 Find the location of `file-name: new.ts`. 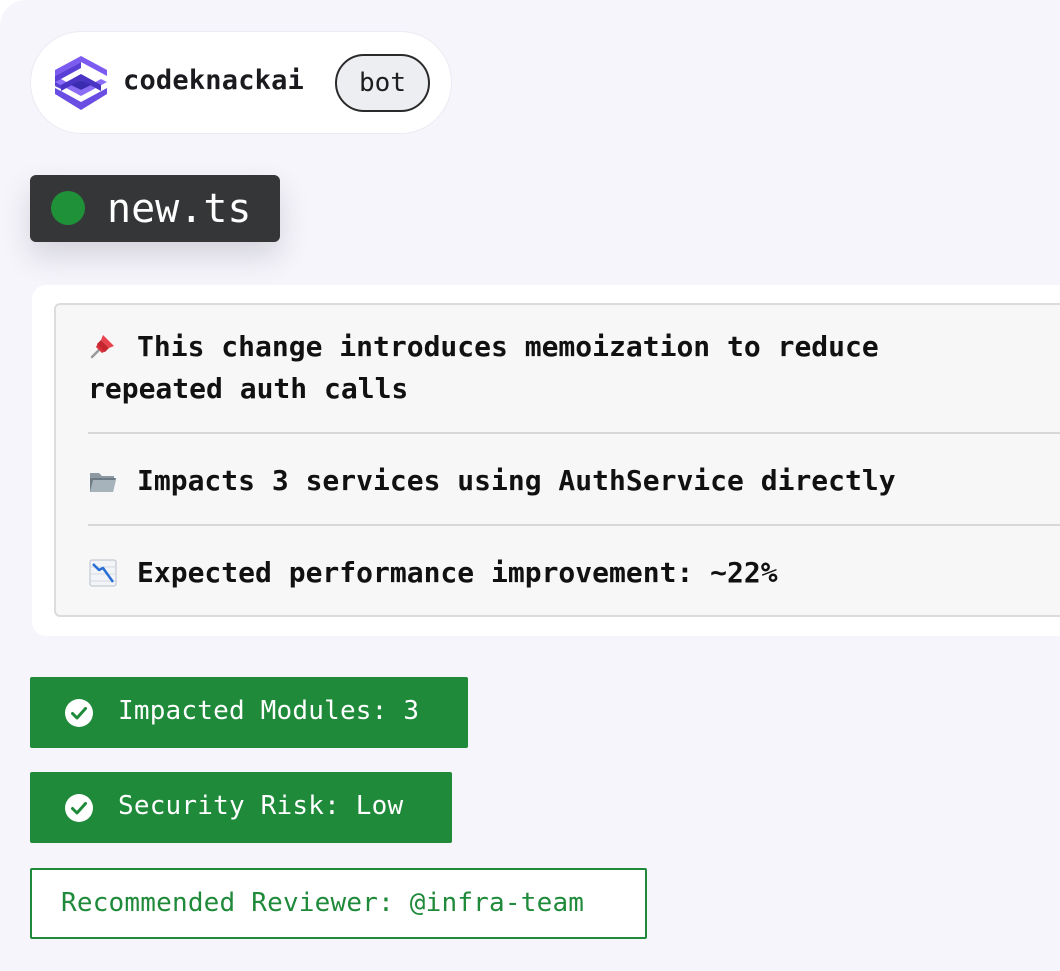

file-name: new.ts is located at coordinates (179, 209).